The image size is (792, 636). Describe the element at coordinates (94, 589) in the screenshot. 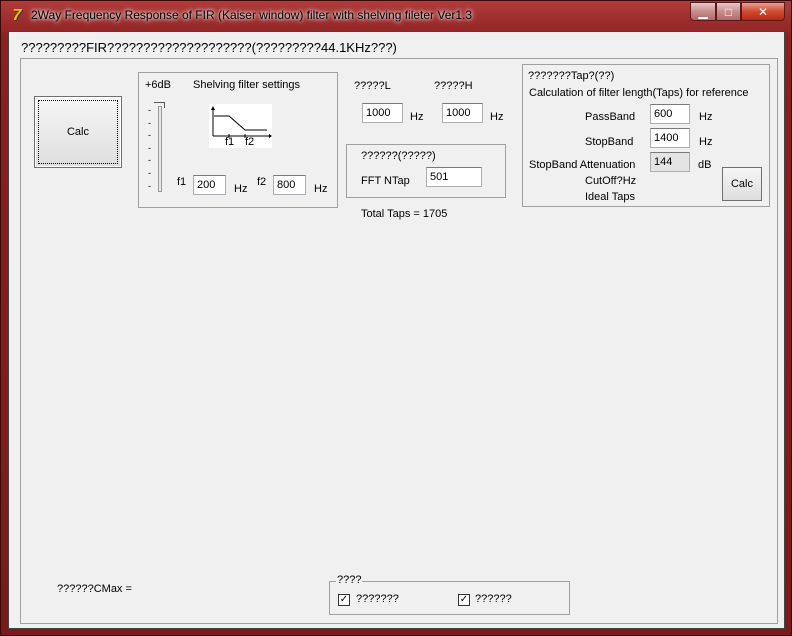

I see `cmax-label: ??????CMax =` at that location.